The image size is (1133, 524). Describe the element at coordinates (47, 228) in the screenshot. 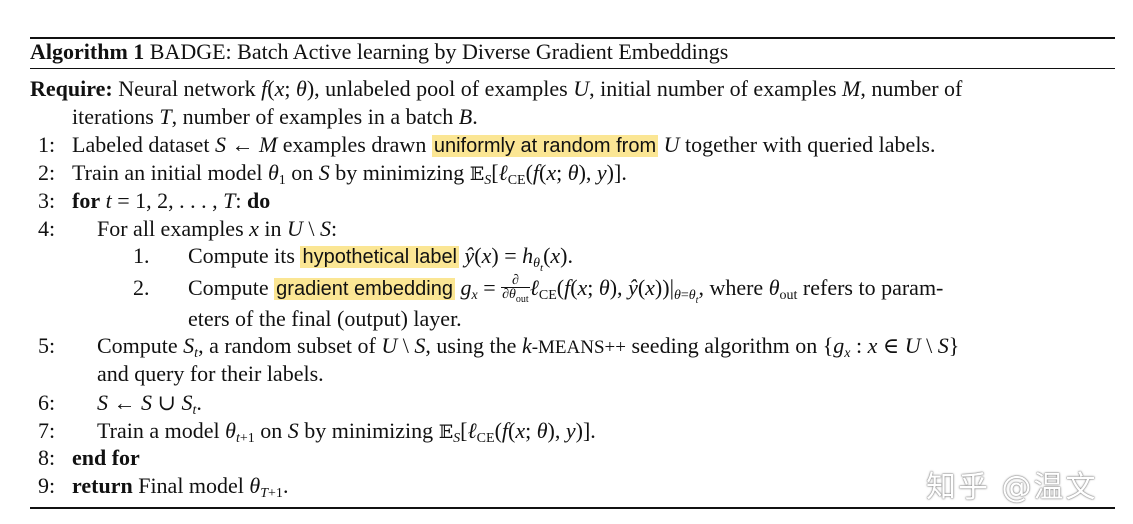

I see `step-number: 4:` at that location.